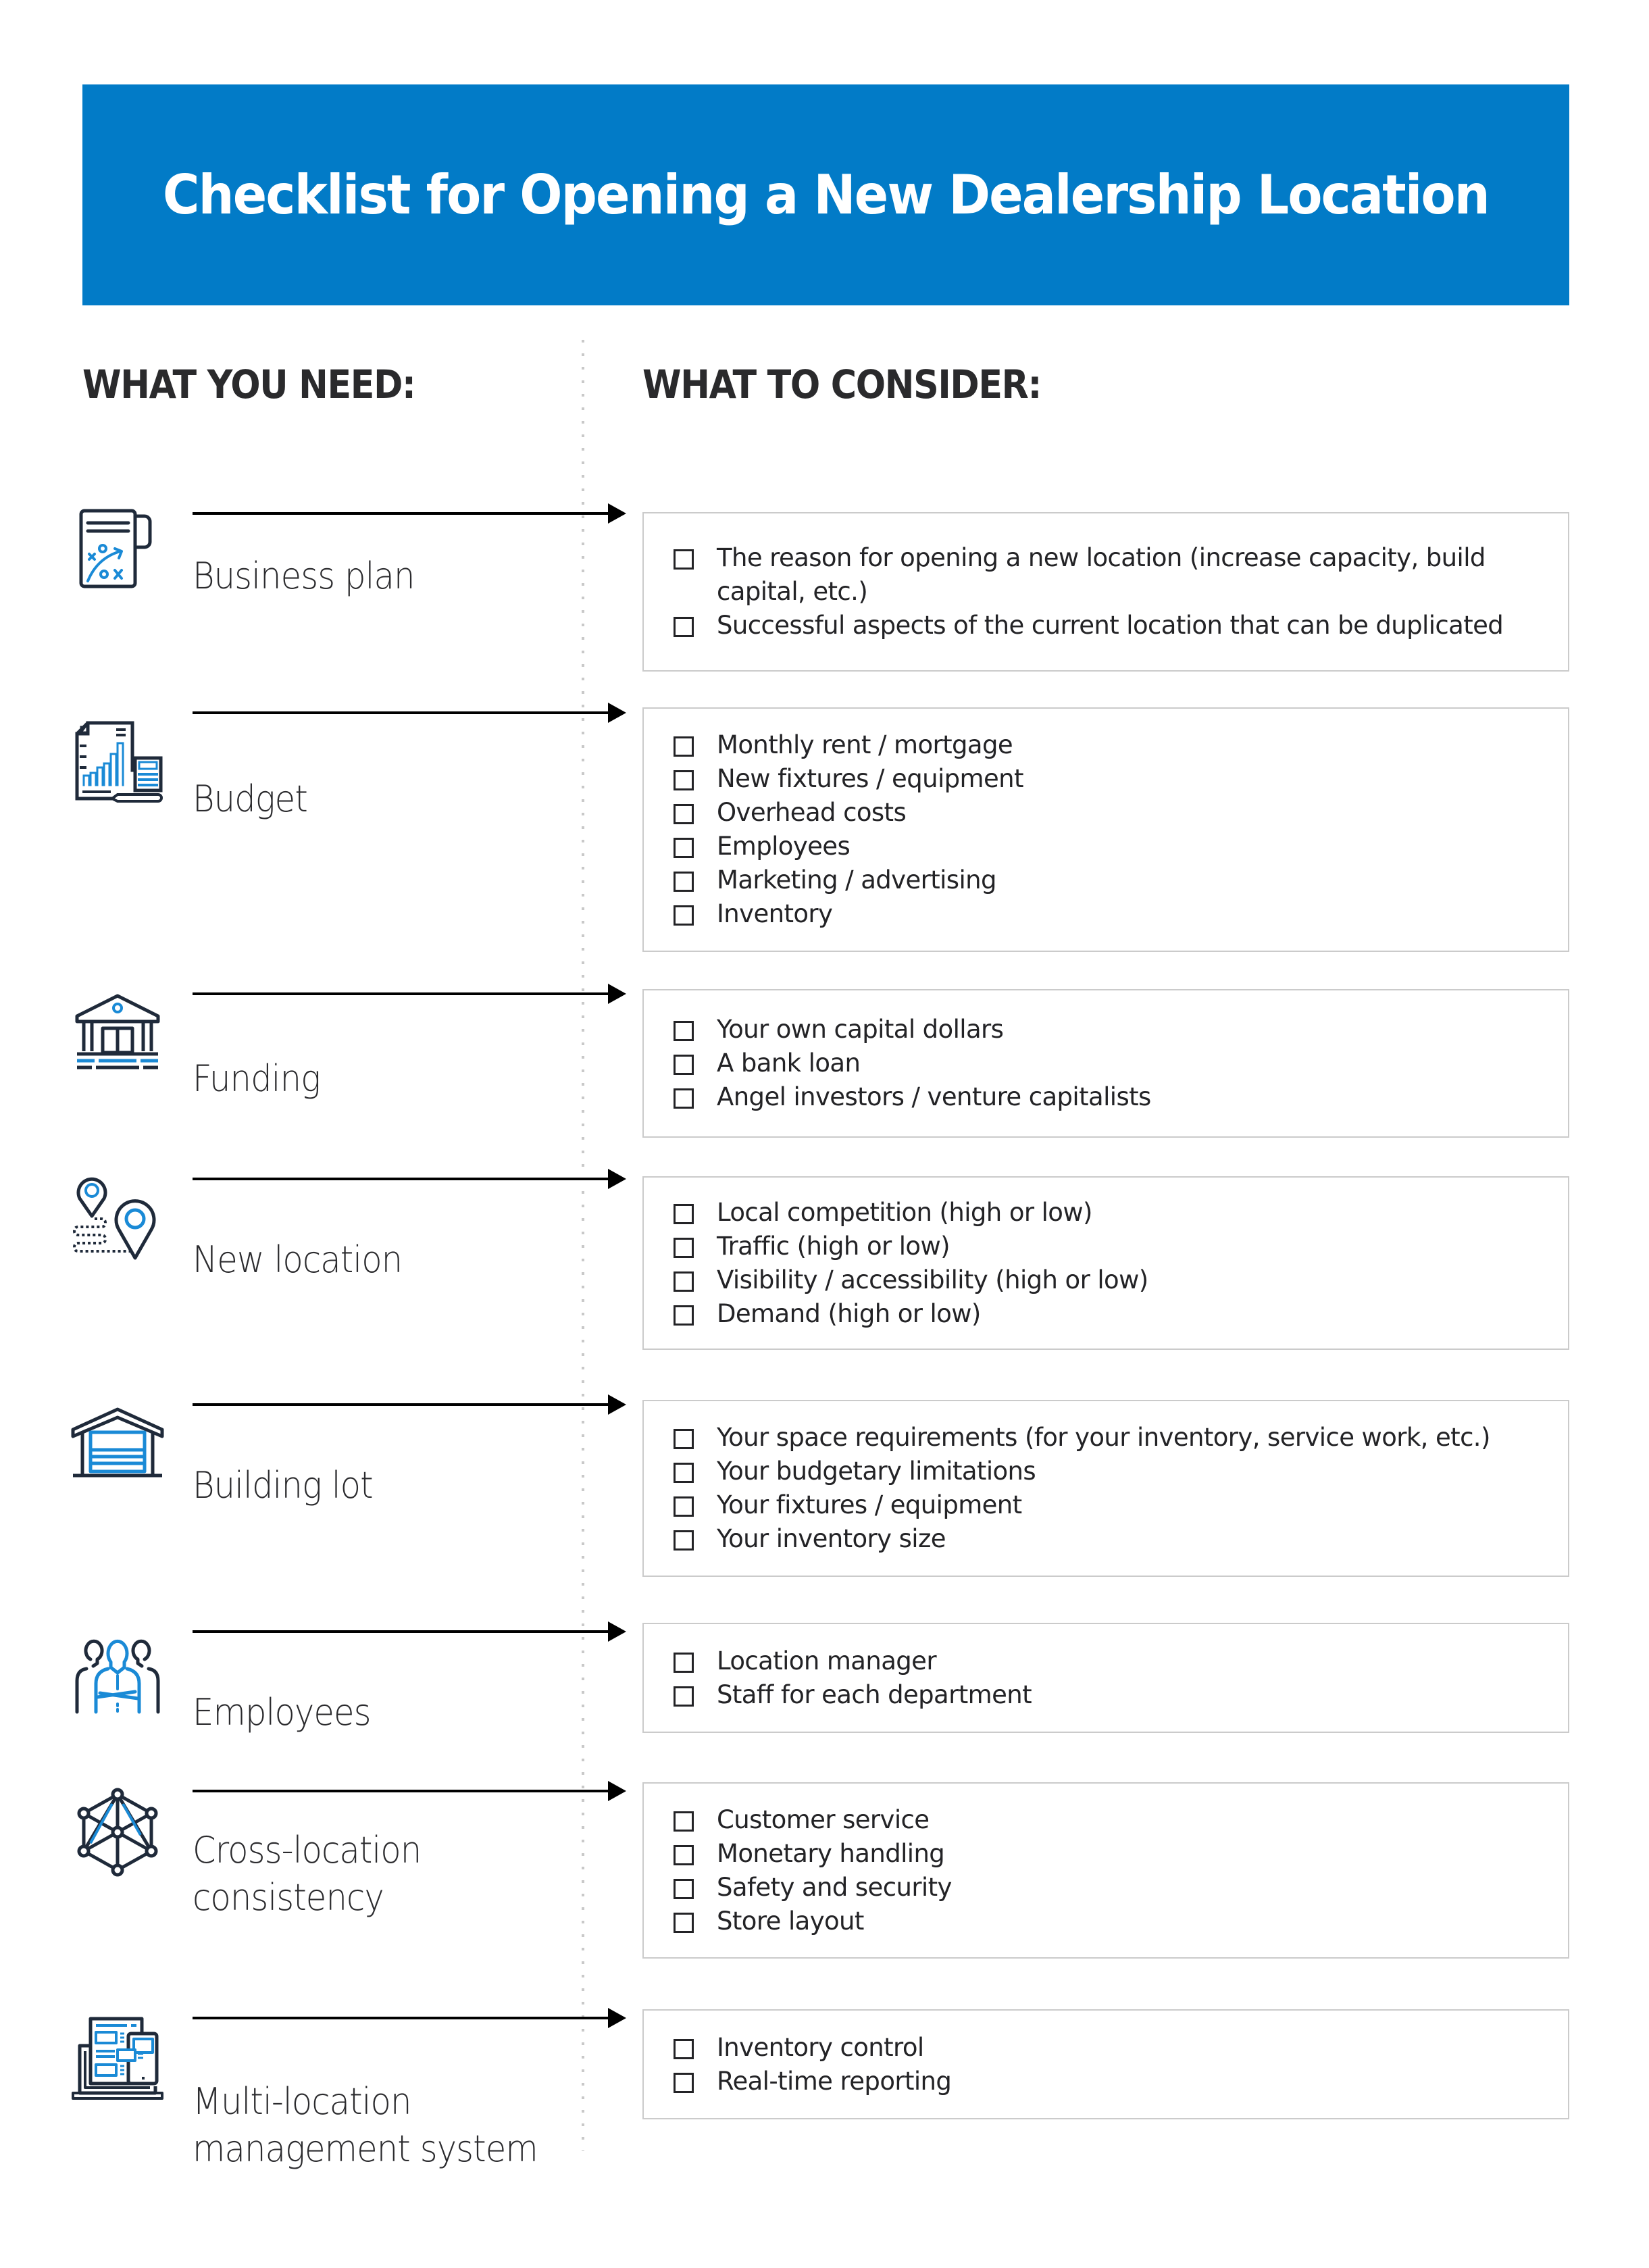 The image size is (1649, 2268). What do you see at coordinates (257, 1078) in the screenshot?
I see `need-label: Funding` at bounding box center [257, 1078].